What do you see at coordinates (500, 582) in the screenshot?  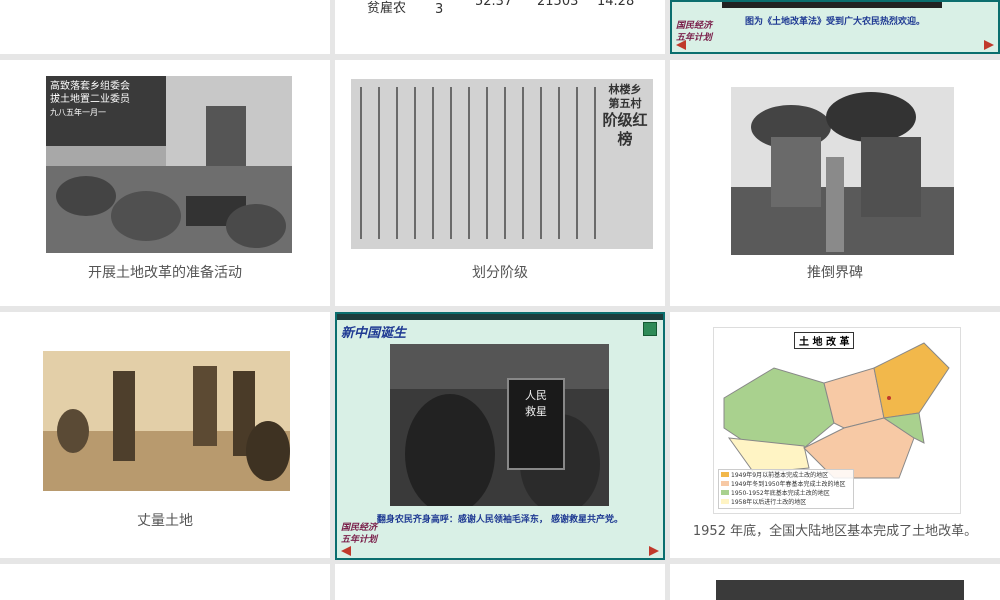 I see `tile-bottom-middle` at bounding box center [500, 582].